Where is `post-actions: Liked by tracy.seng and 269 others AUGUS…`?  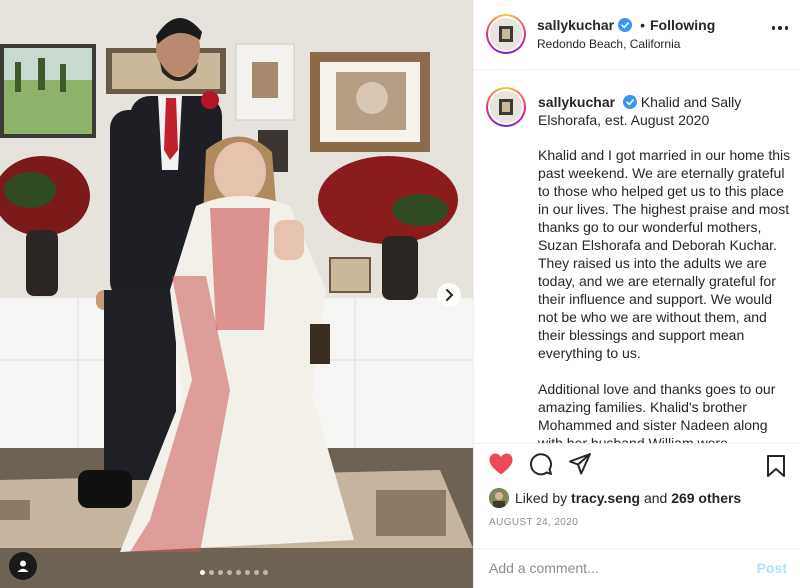 post-actions: Liked by tracy.seng and 269 others AUGUS… is located at coordinates (637, 495).